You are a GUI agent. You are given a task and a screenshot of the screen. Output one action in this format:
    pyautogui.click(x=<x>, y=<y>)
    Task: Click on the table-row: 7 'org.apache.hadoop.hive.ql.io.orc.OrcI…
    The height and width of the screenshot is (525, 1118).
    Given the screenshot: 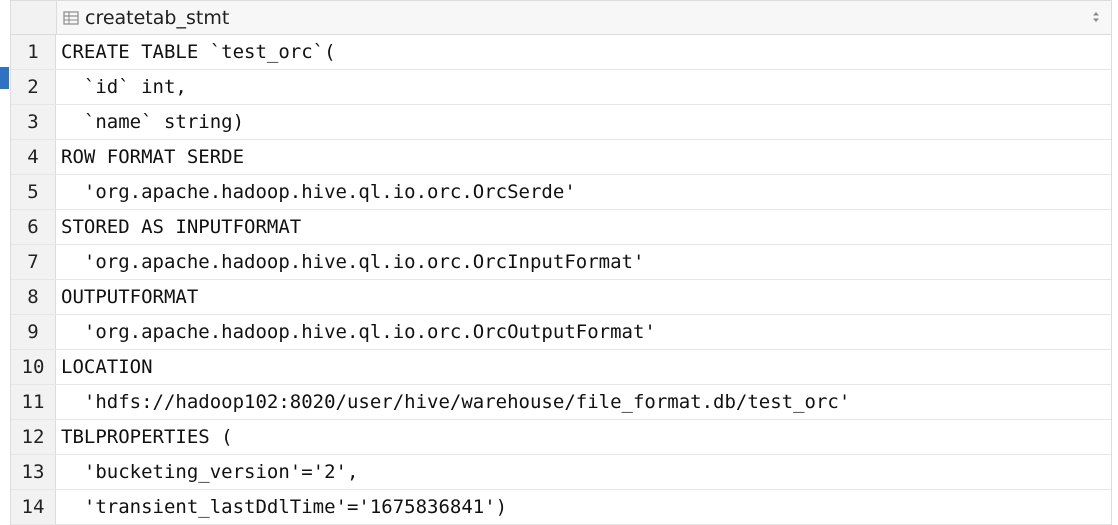 What is the action you would take?
    pyautogui.click(x=561, y=262)
    